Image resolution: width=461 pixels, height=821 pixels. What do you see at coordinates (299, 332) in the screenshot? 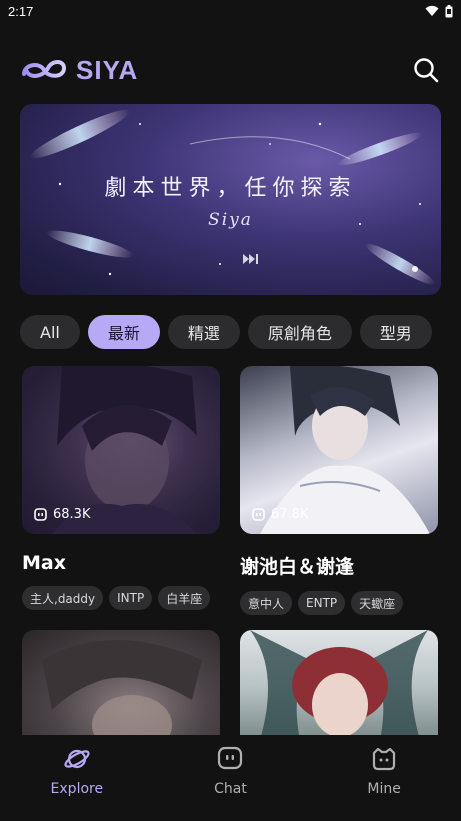
I see `tab-original-characters: 原創角色` at bounding box center [299, 332].